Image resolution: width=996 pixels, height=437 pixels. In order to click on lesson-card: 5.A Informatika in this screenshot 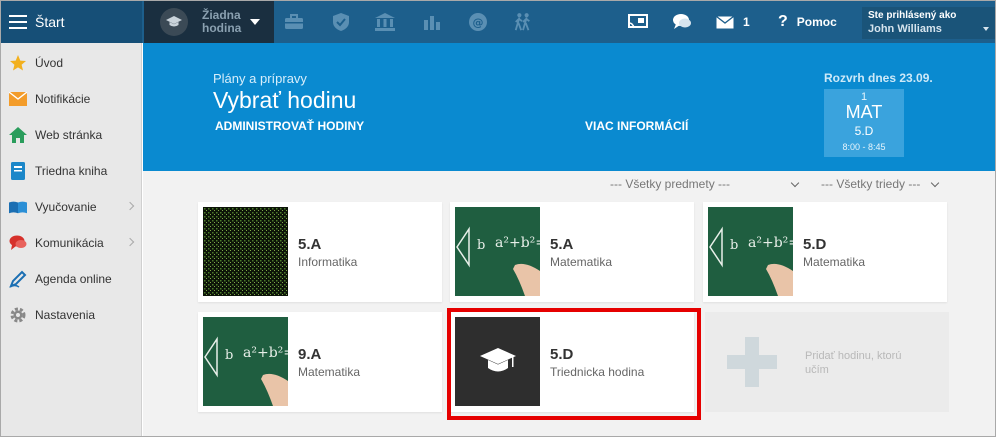, I will do `click(320, 252)`.